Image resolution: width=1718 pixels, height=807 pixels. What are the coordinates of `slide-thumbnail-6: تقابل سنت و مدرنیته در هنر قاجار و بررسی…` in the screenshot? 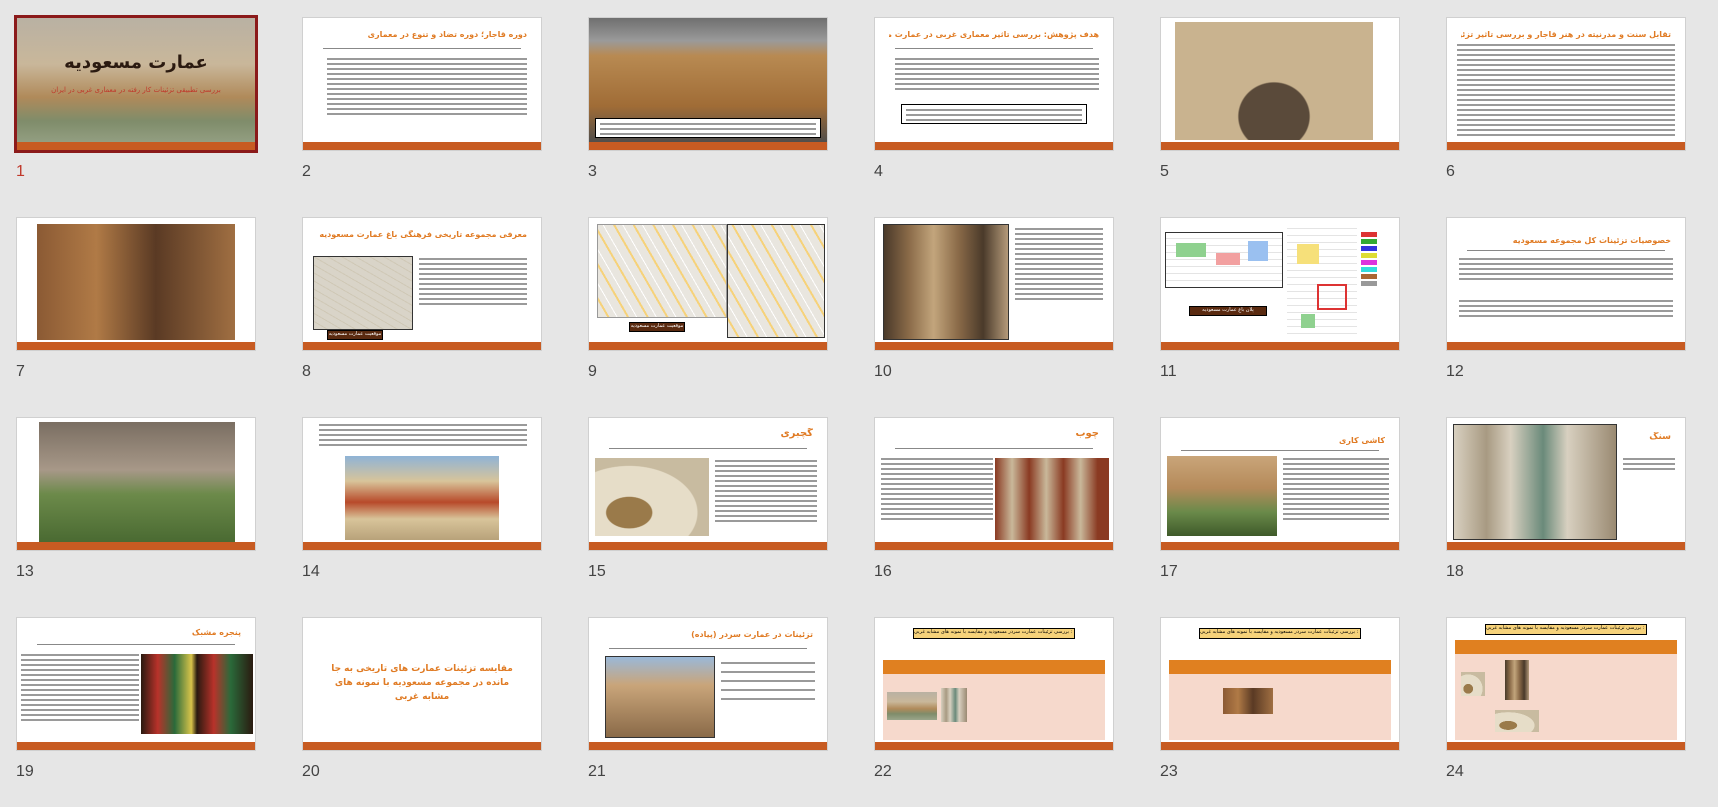 It's located at (1567, 112).